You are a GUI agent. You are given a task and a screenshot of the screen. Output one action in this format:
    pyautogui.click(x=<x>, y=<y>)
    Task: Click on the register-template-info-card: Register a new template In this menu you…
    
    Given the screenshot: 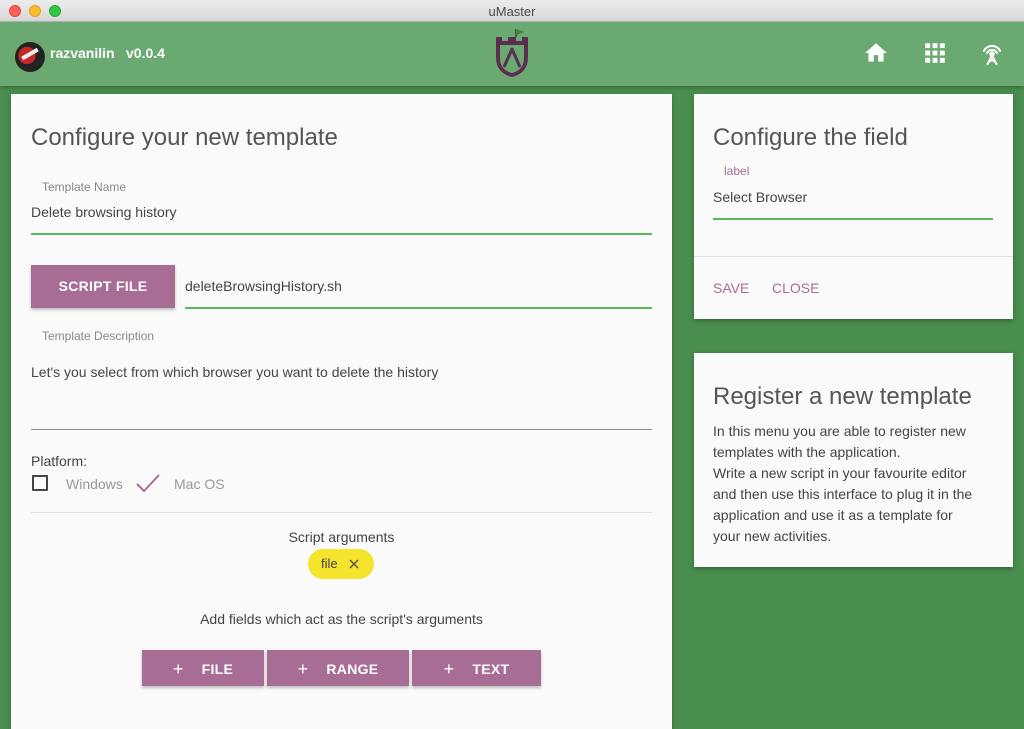 What is the action you would take?
    pyautogui.click(x=853, y=460)
    